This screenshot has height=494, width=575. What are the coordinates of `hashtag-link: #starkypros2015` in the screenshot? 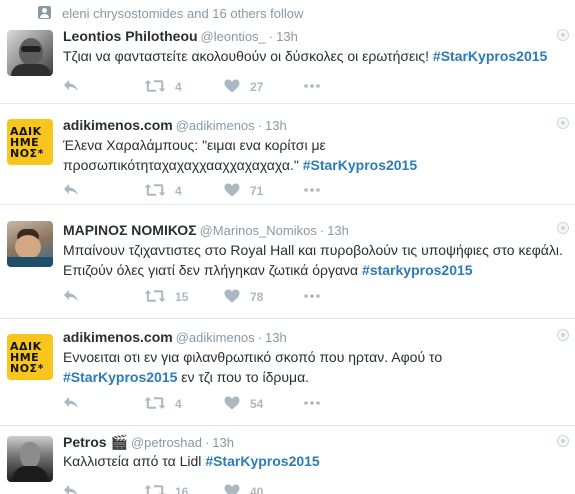 It's located at (417, 270).